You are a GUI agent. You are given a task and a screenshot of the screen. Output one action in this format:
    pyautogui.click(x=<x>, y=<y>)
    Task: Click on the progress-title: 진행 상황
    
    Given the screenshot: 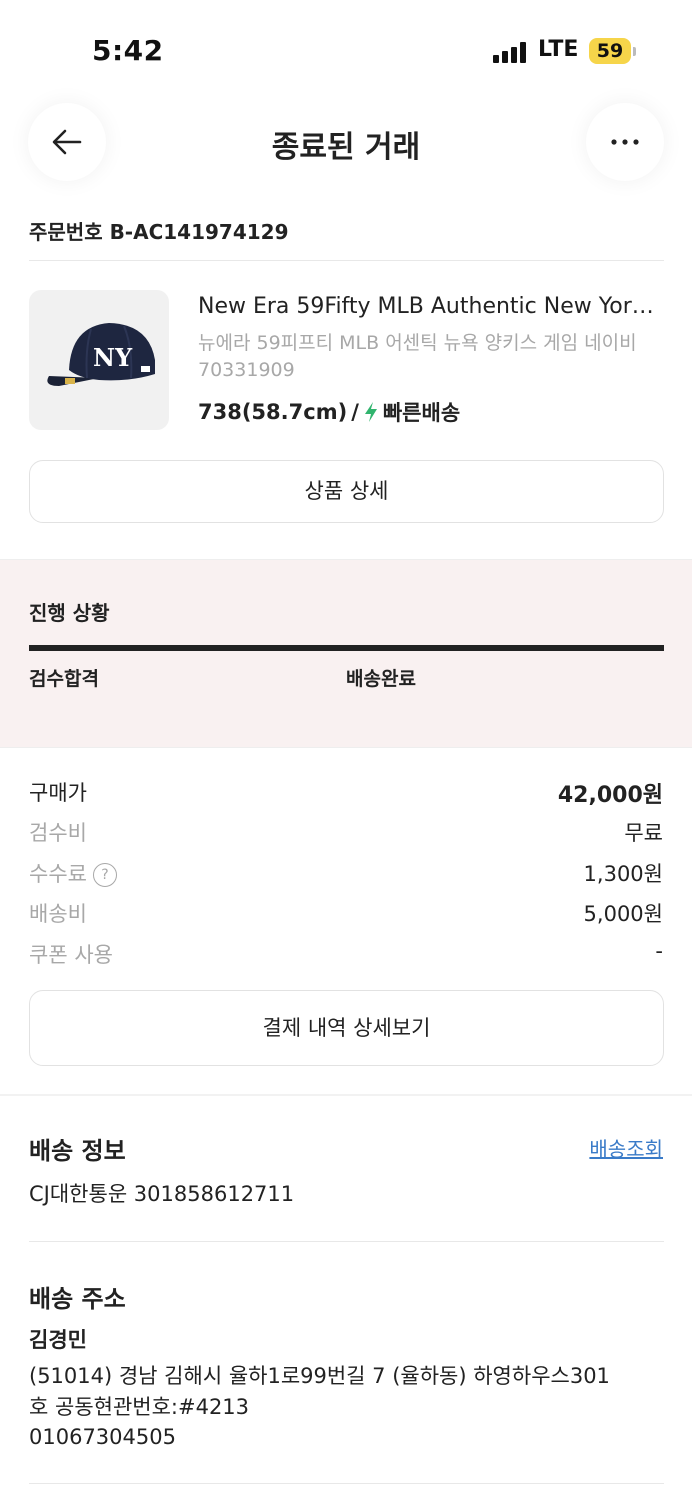 What is the action you would take?
    pyautogui.click(x=69, y=613)
    